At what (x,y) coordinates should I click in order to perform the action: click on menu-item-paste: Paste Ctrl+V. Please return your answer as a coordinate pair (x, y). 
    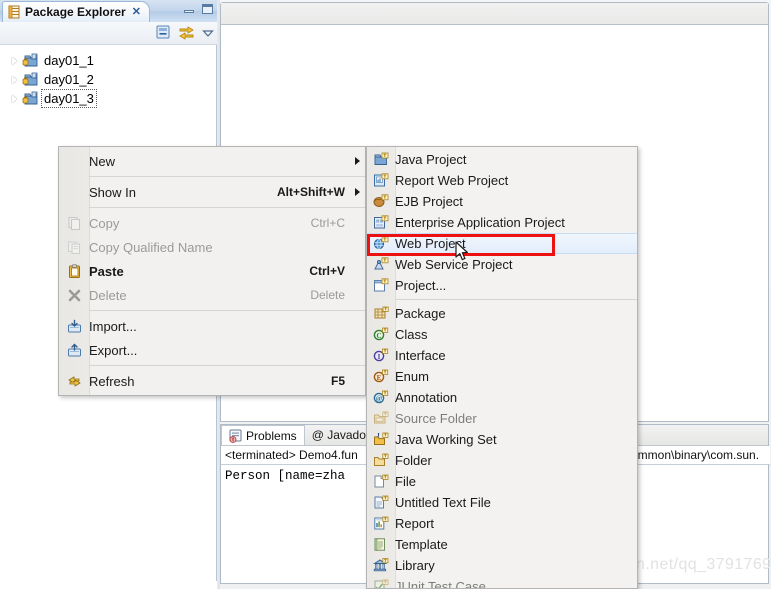
    Looking at the image, I should click on (212, 271).